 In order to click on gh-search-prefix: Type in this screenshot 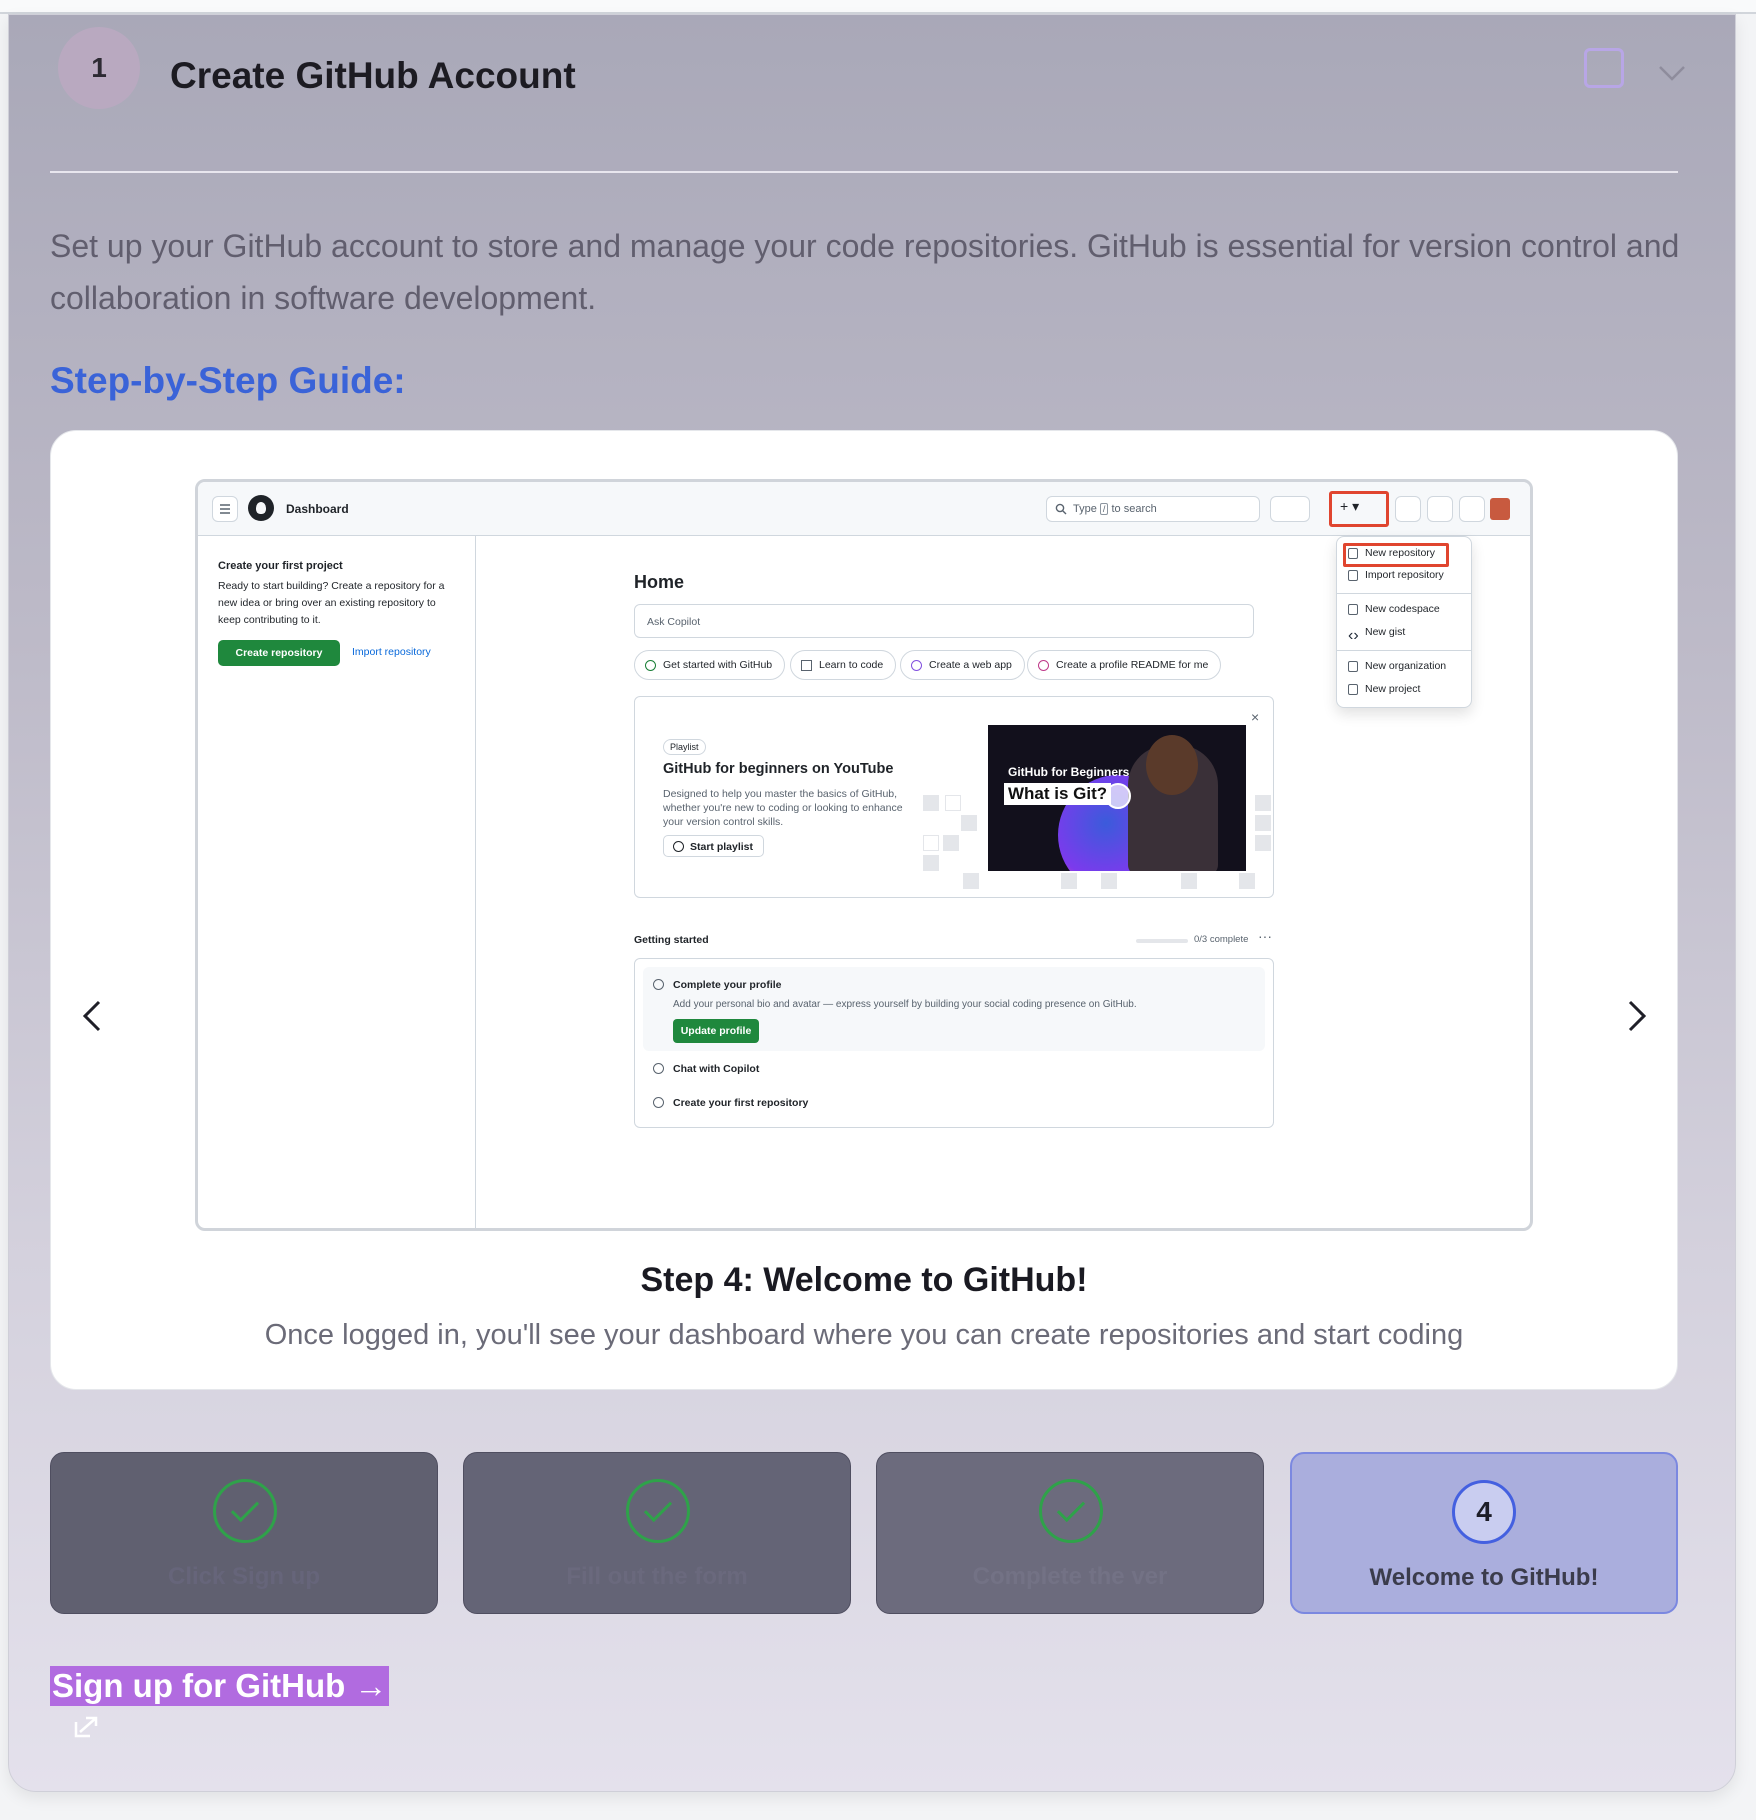, I will do `click(1085, 509)`.